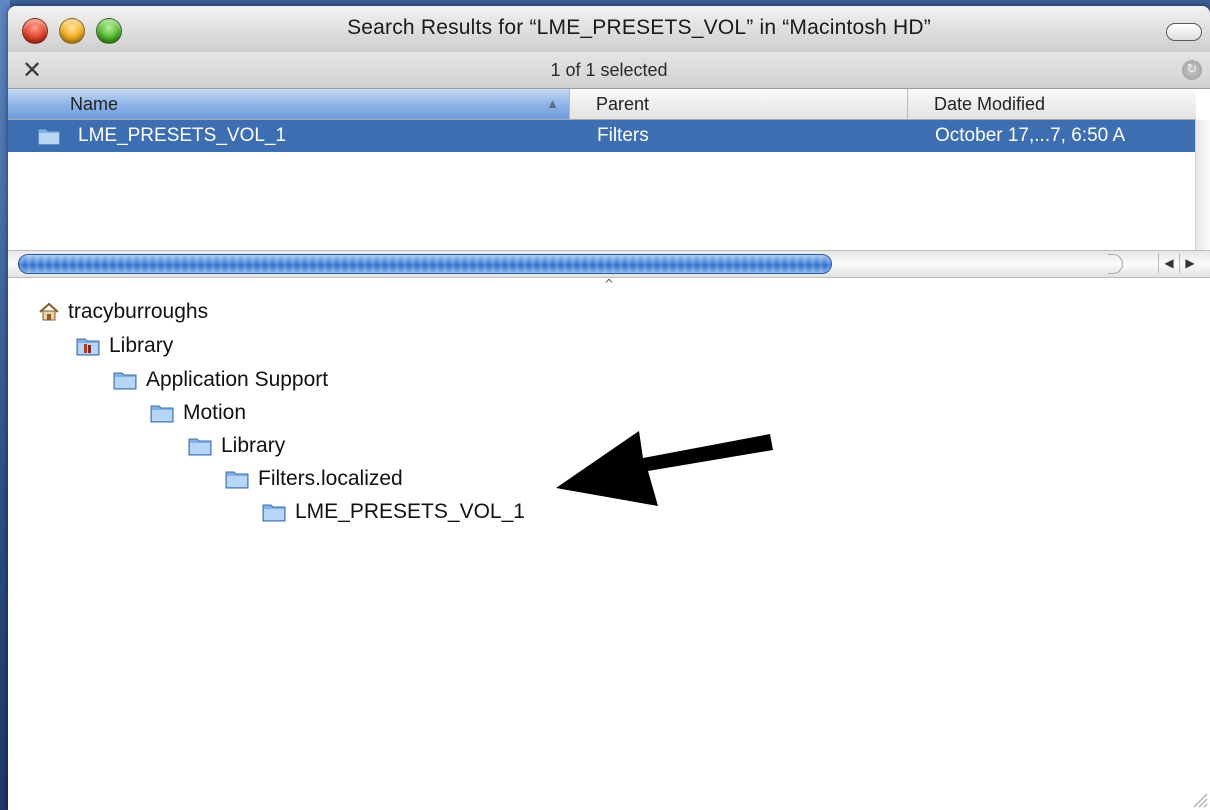  What do you see at coordinates (1184, 32) in the screenshot?
I see `toolbar-toggle-button` at bounding box center [1184, 32].